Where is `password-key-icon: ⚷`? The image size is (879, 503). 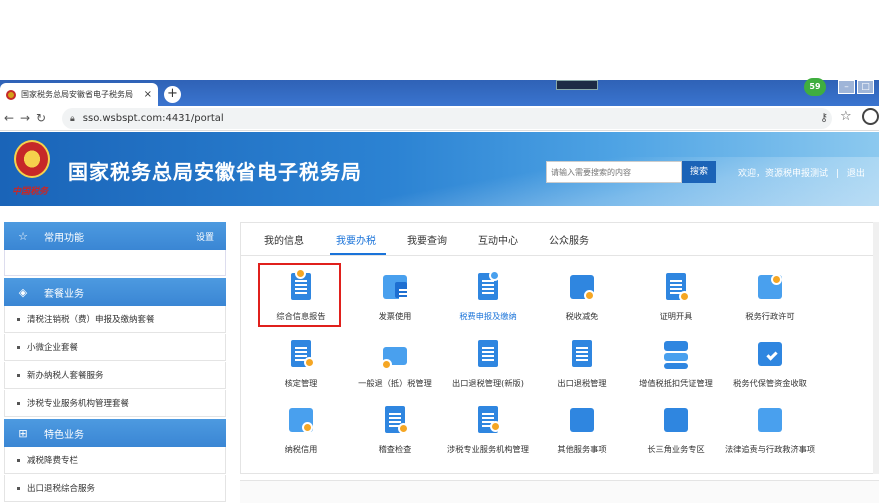
password-key-icon: ⚷ is located at coordinates (824, 117).